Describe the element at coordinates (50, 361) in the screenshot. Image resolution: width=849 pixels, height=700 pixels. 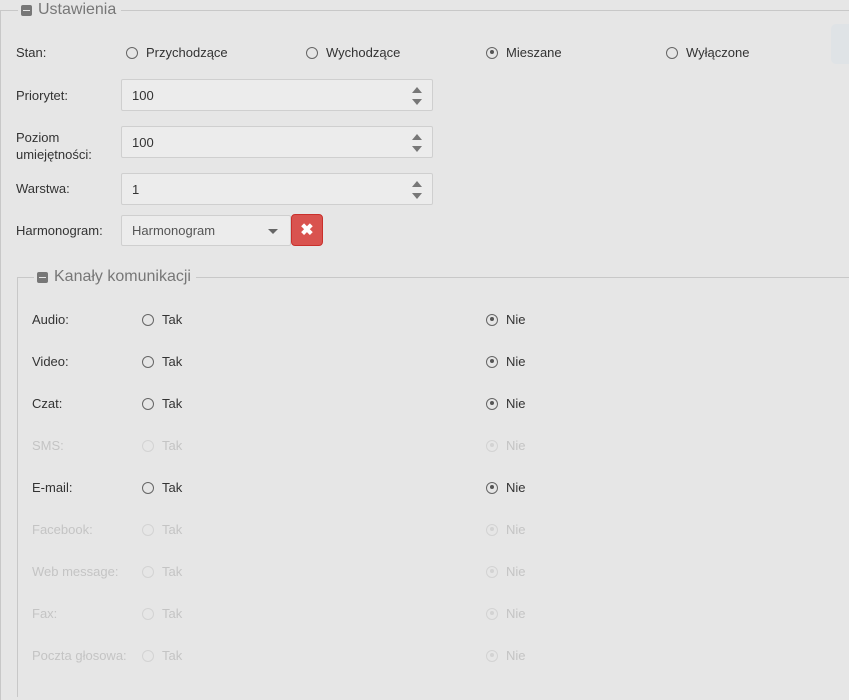
I see `channel-label-video: Video:` at that location.